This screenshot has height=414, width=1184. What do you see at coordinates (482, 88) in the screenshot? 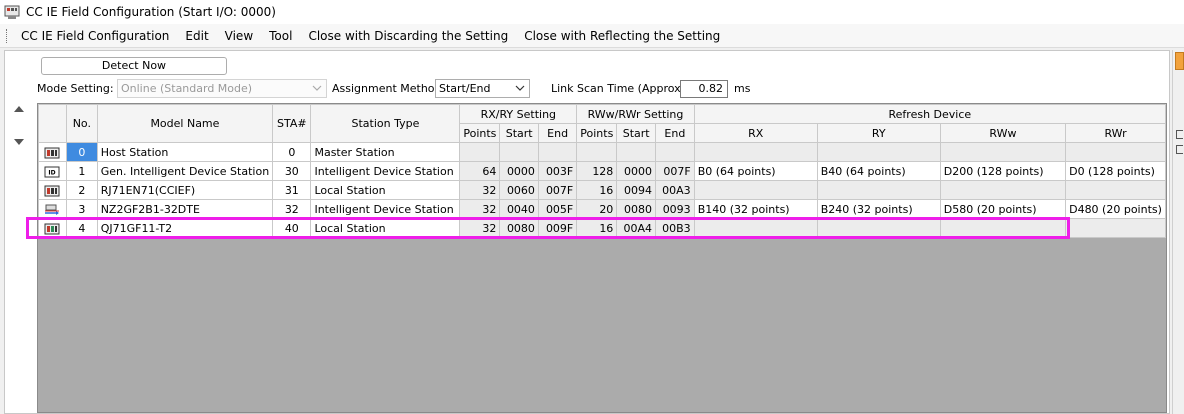
I see `assignment-method-select: Start/End` at bounding box center [482, 88].